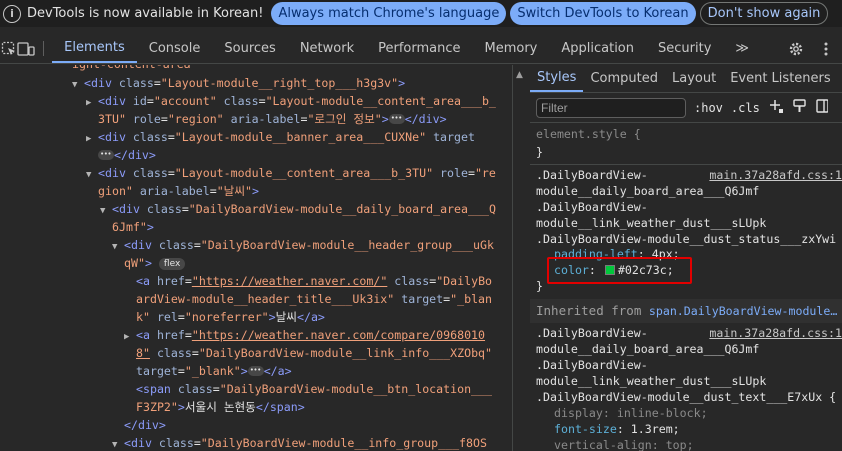 This screenshot has width=842, height=451. I want to click on dom-node-banner-close: </div>, so click(305, 155).